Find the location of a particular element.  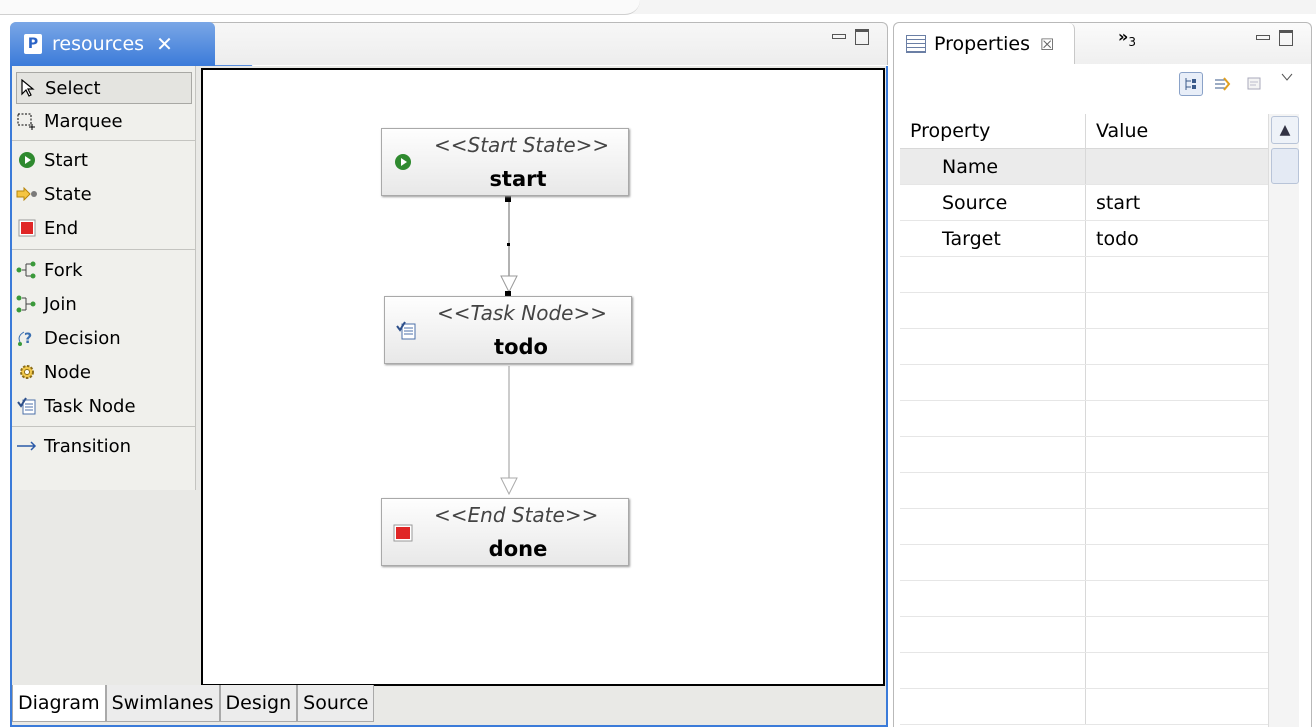

palette-item-task-node: Task Node is located at coordinates (104, 406).